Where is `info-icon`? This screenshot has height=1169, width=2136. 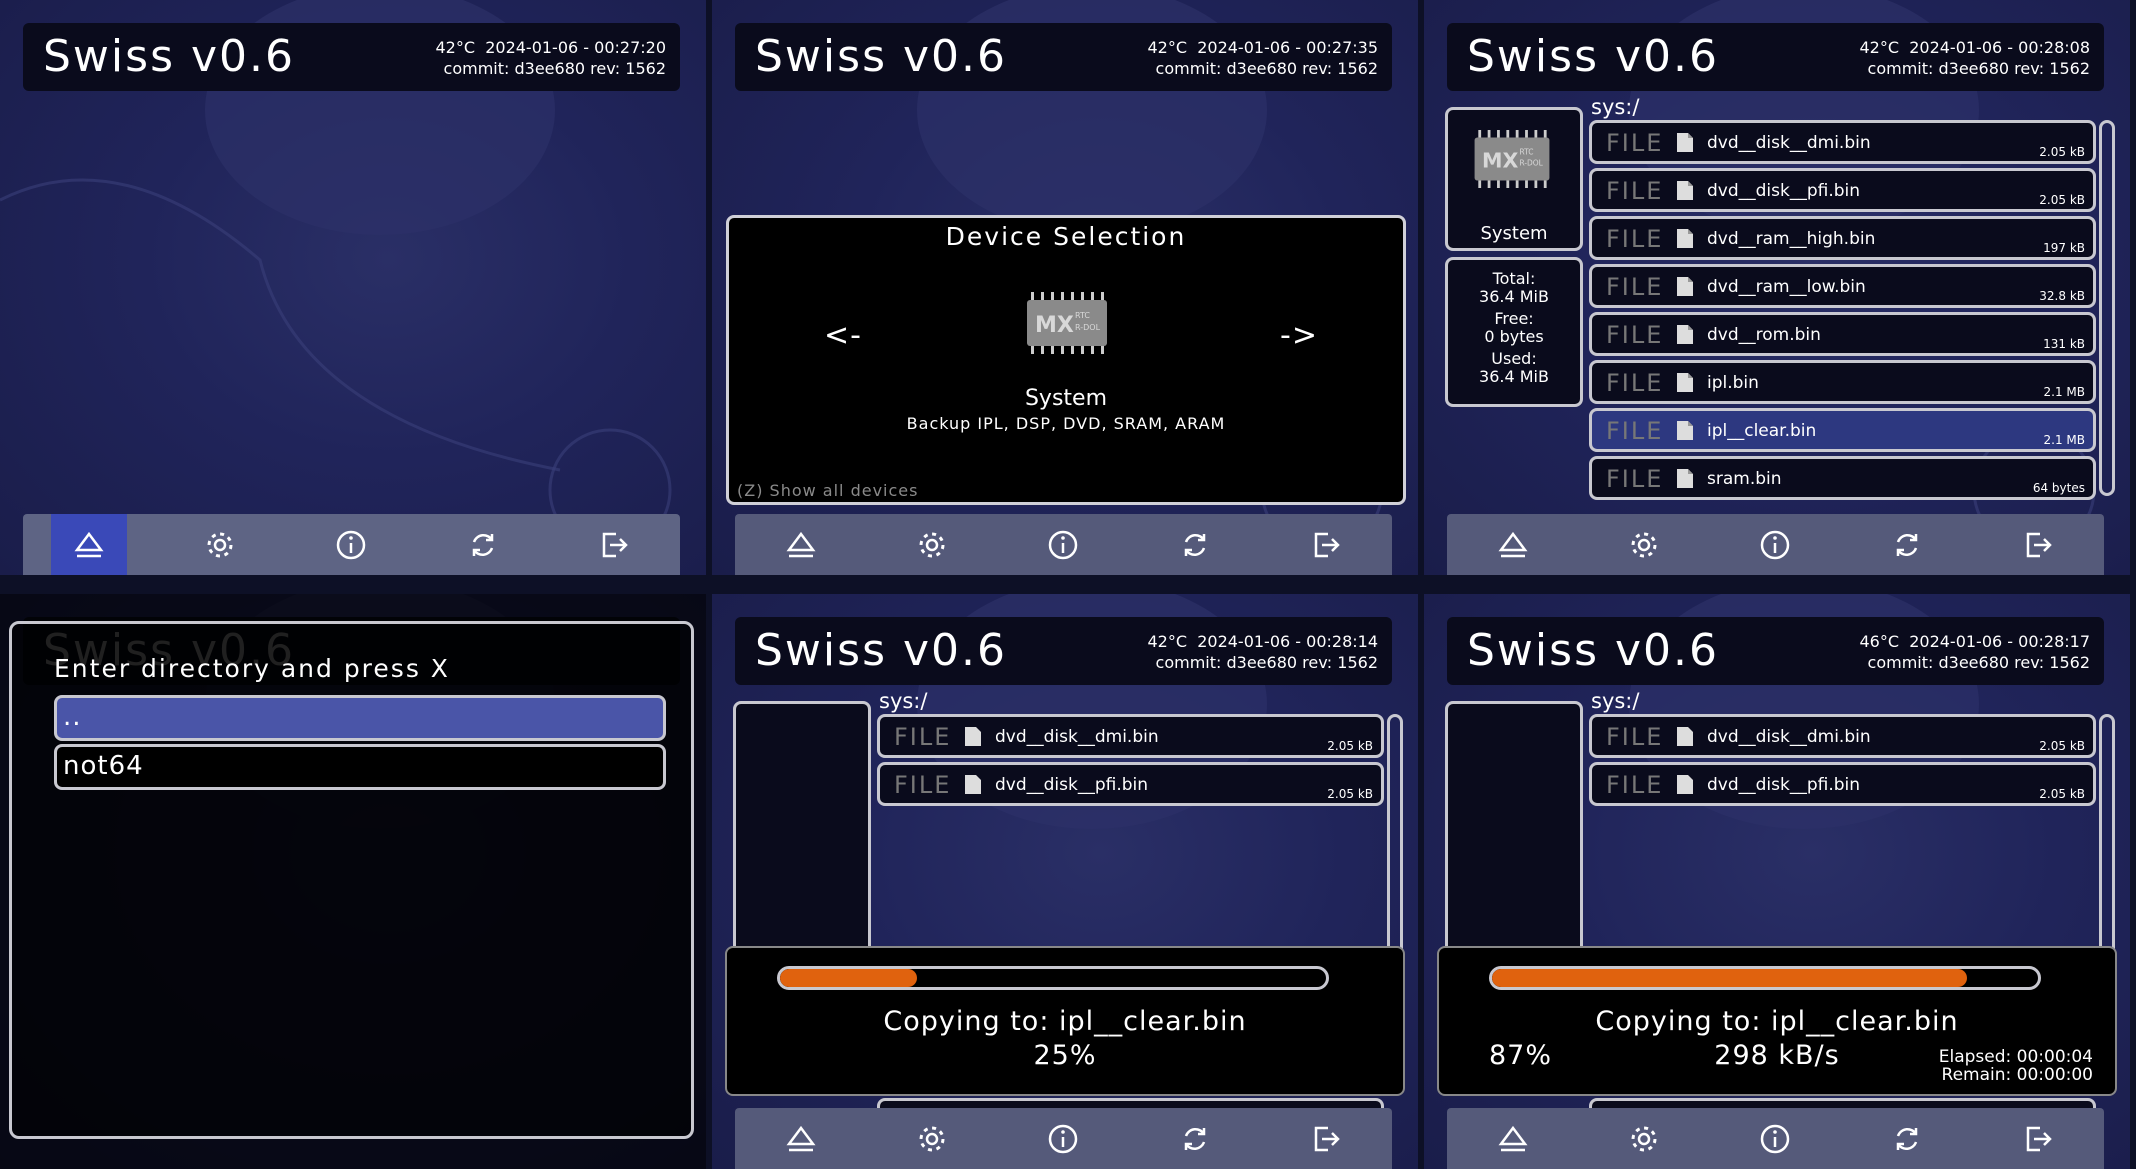 info-icon is located at coordinates (1775, 544).